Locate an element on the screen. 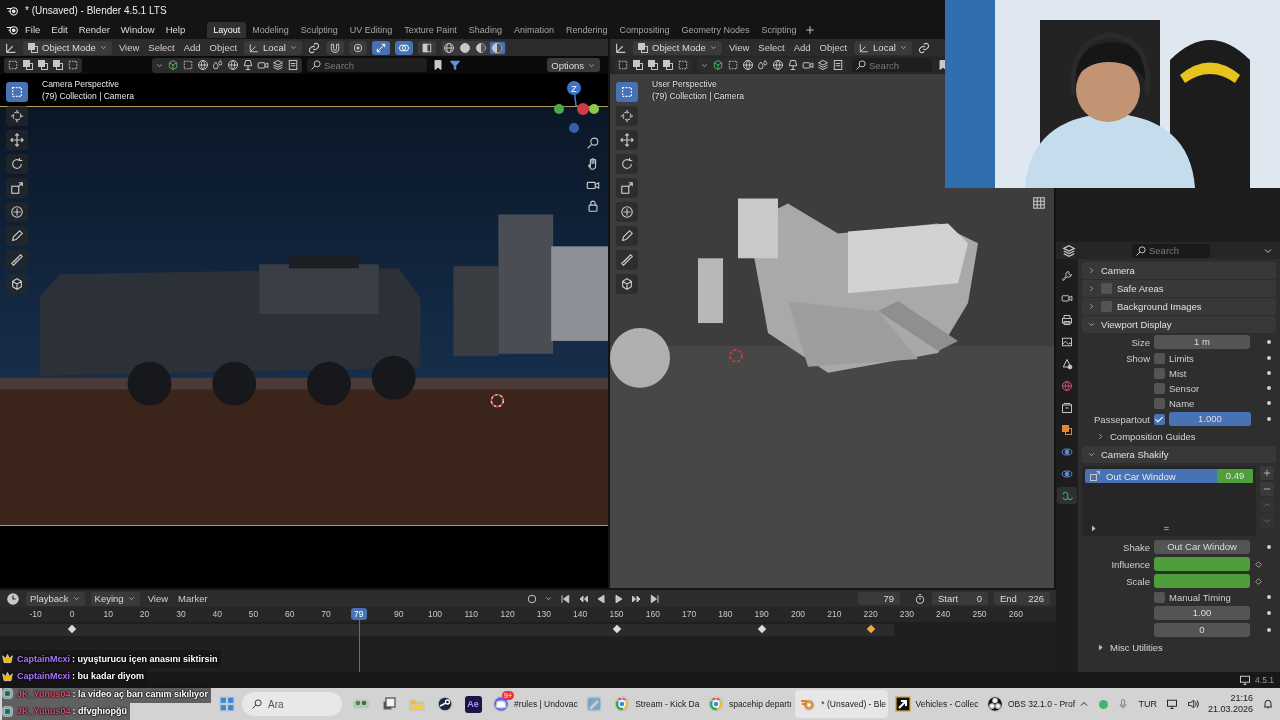  checkbox-label: Name is located at coordinates (1182, 403).